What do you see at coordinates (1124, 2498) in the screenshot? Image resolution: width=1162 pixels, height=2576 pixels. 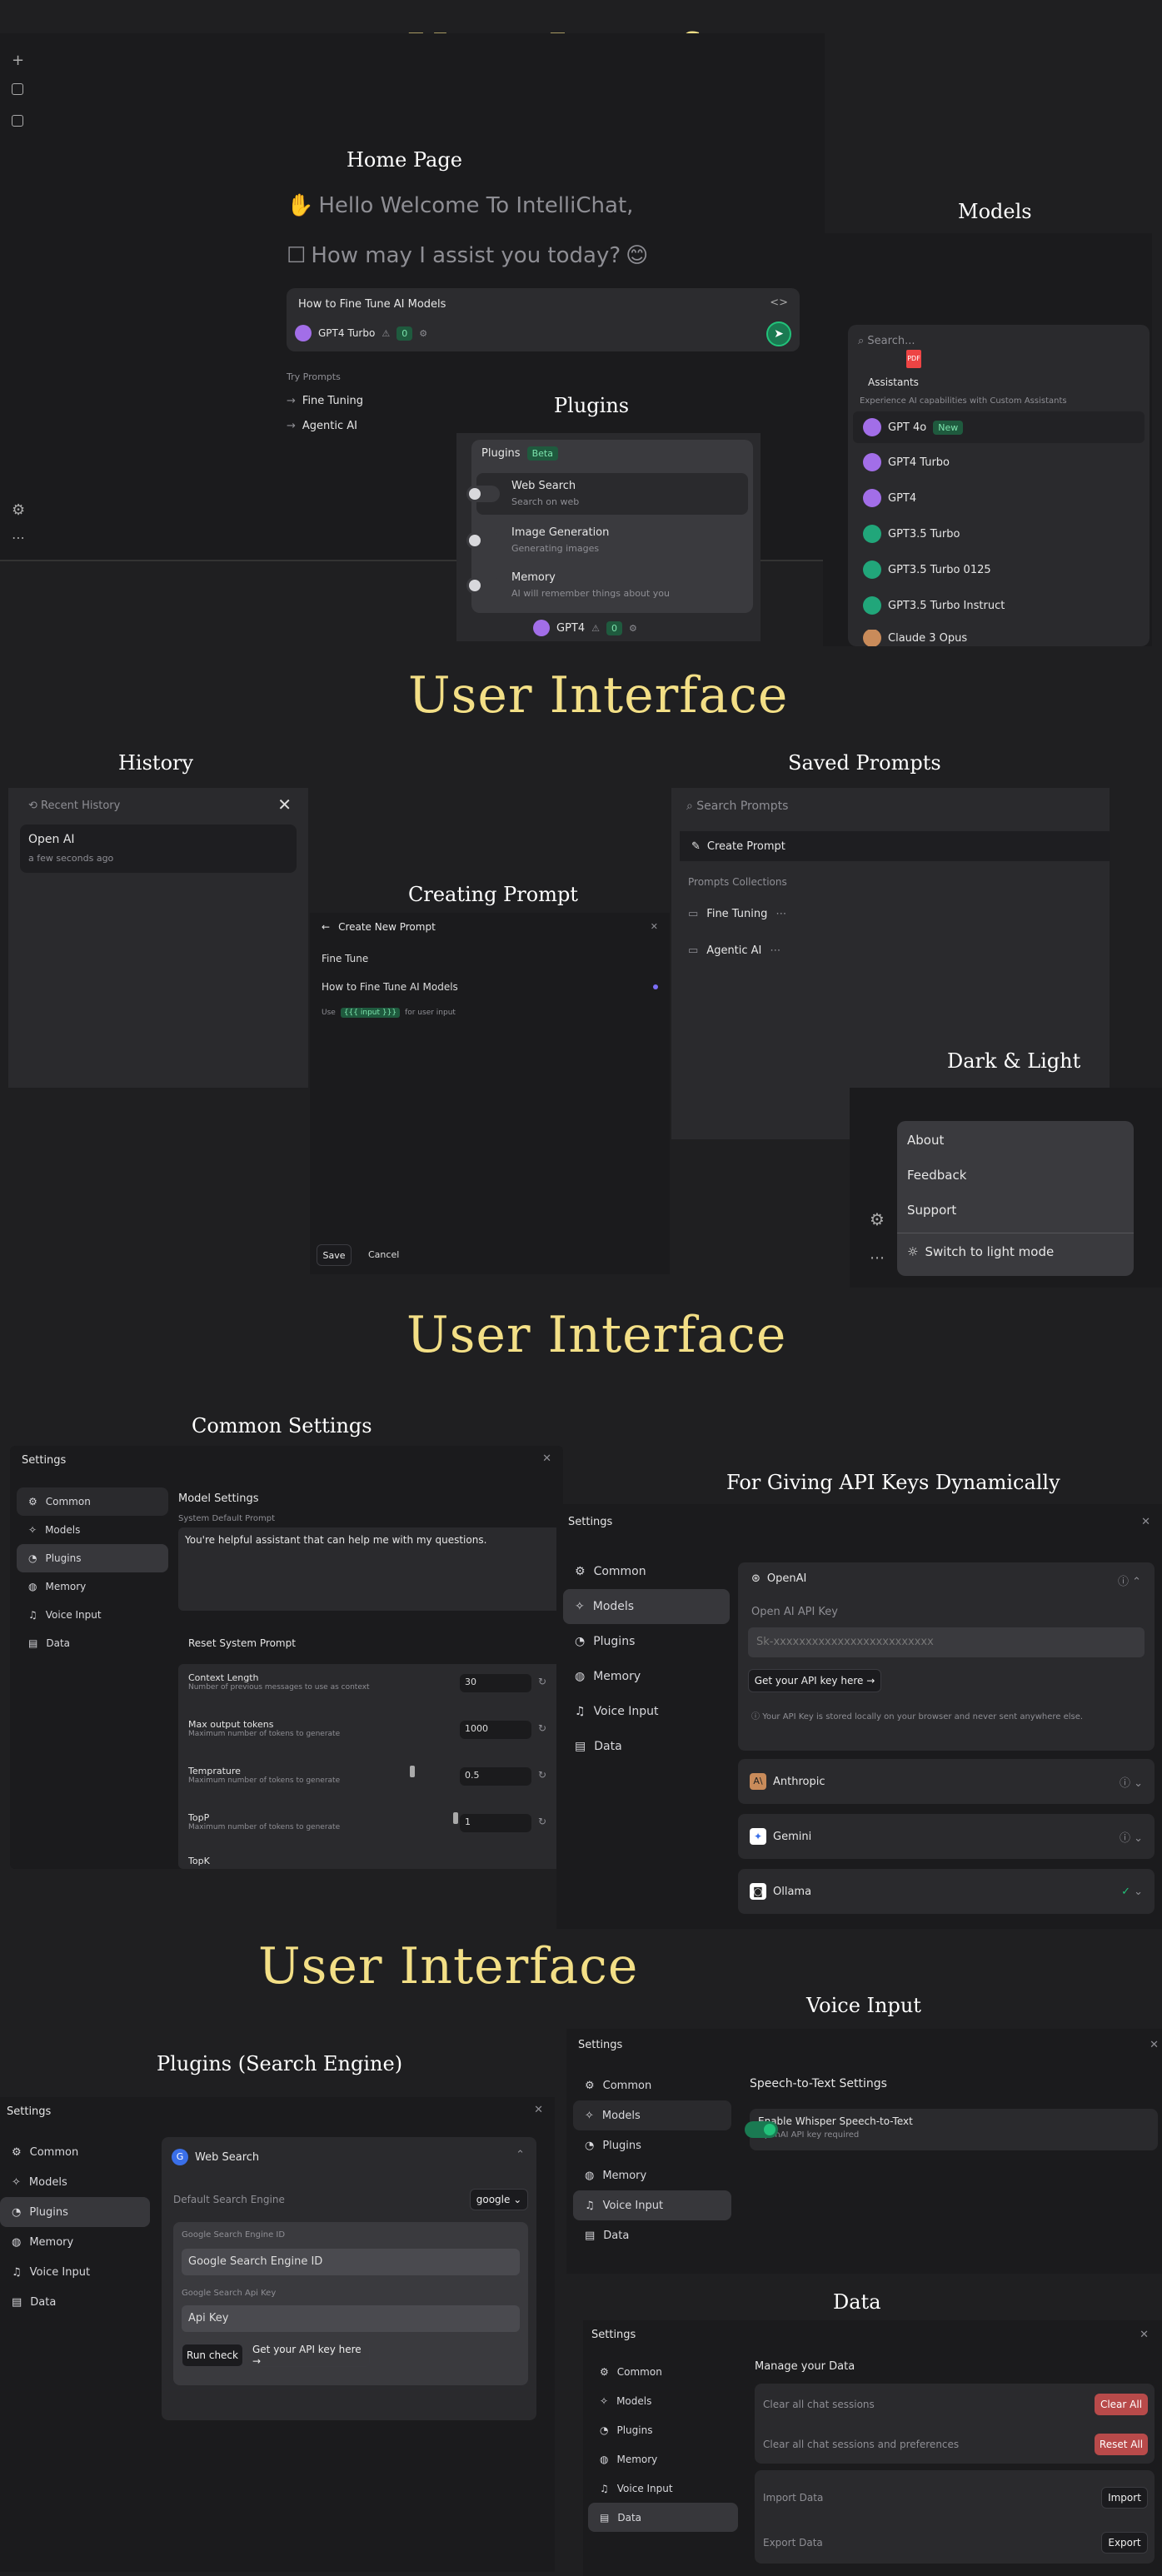 I see `import-button: Import` at bounding box center [1124, 2498].